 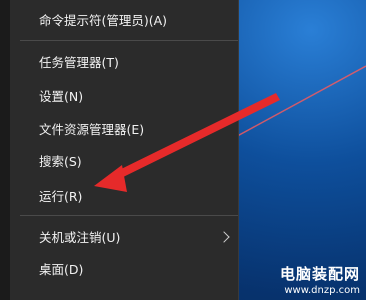 I want to click on watermark: 电脑装配网 www.dnzp.com, so click(x=320, y=279).